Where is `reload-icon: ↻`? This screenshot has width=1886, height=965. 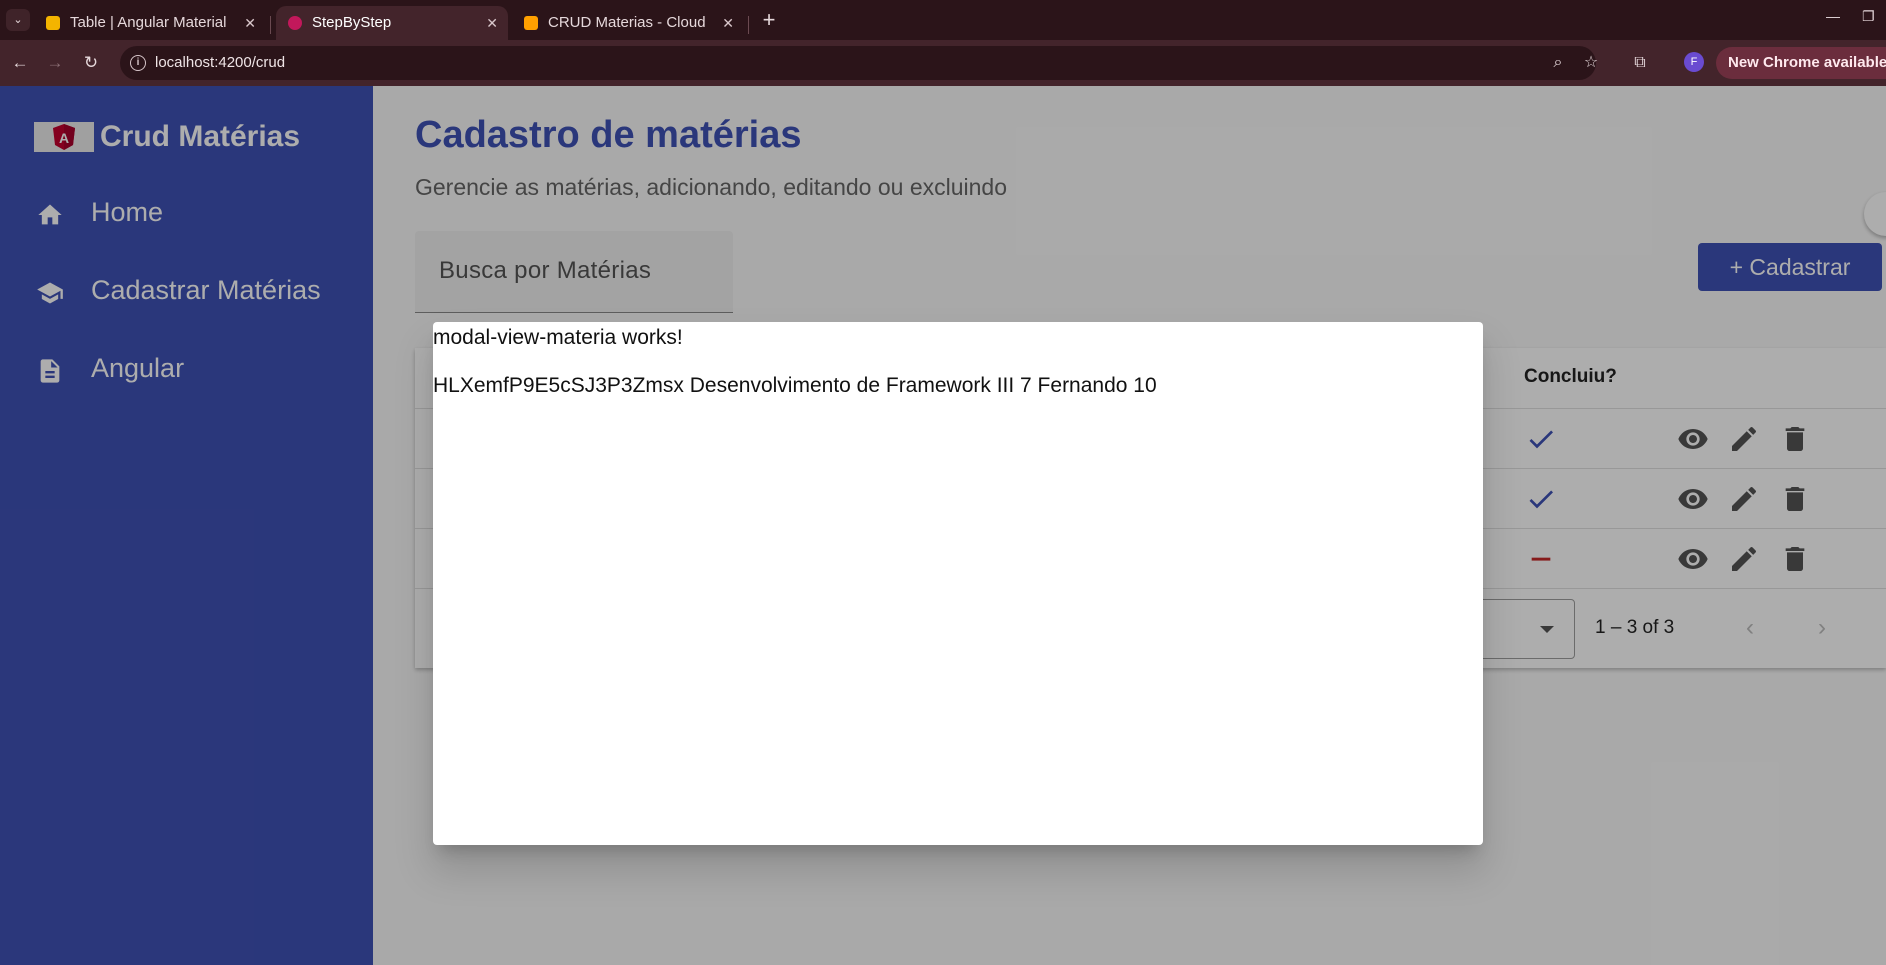 reload-icon: ↻ is located at coordinates (91, 63).